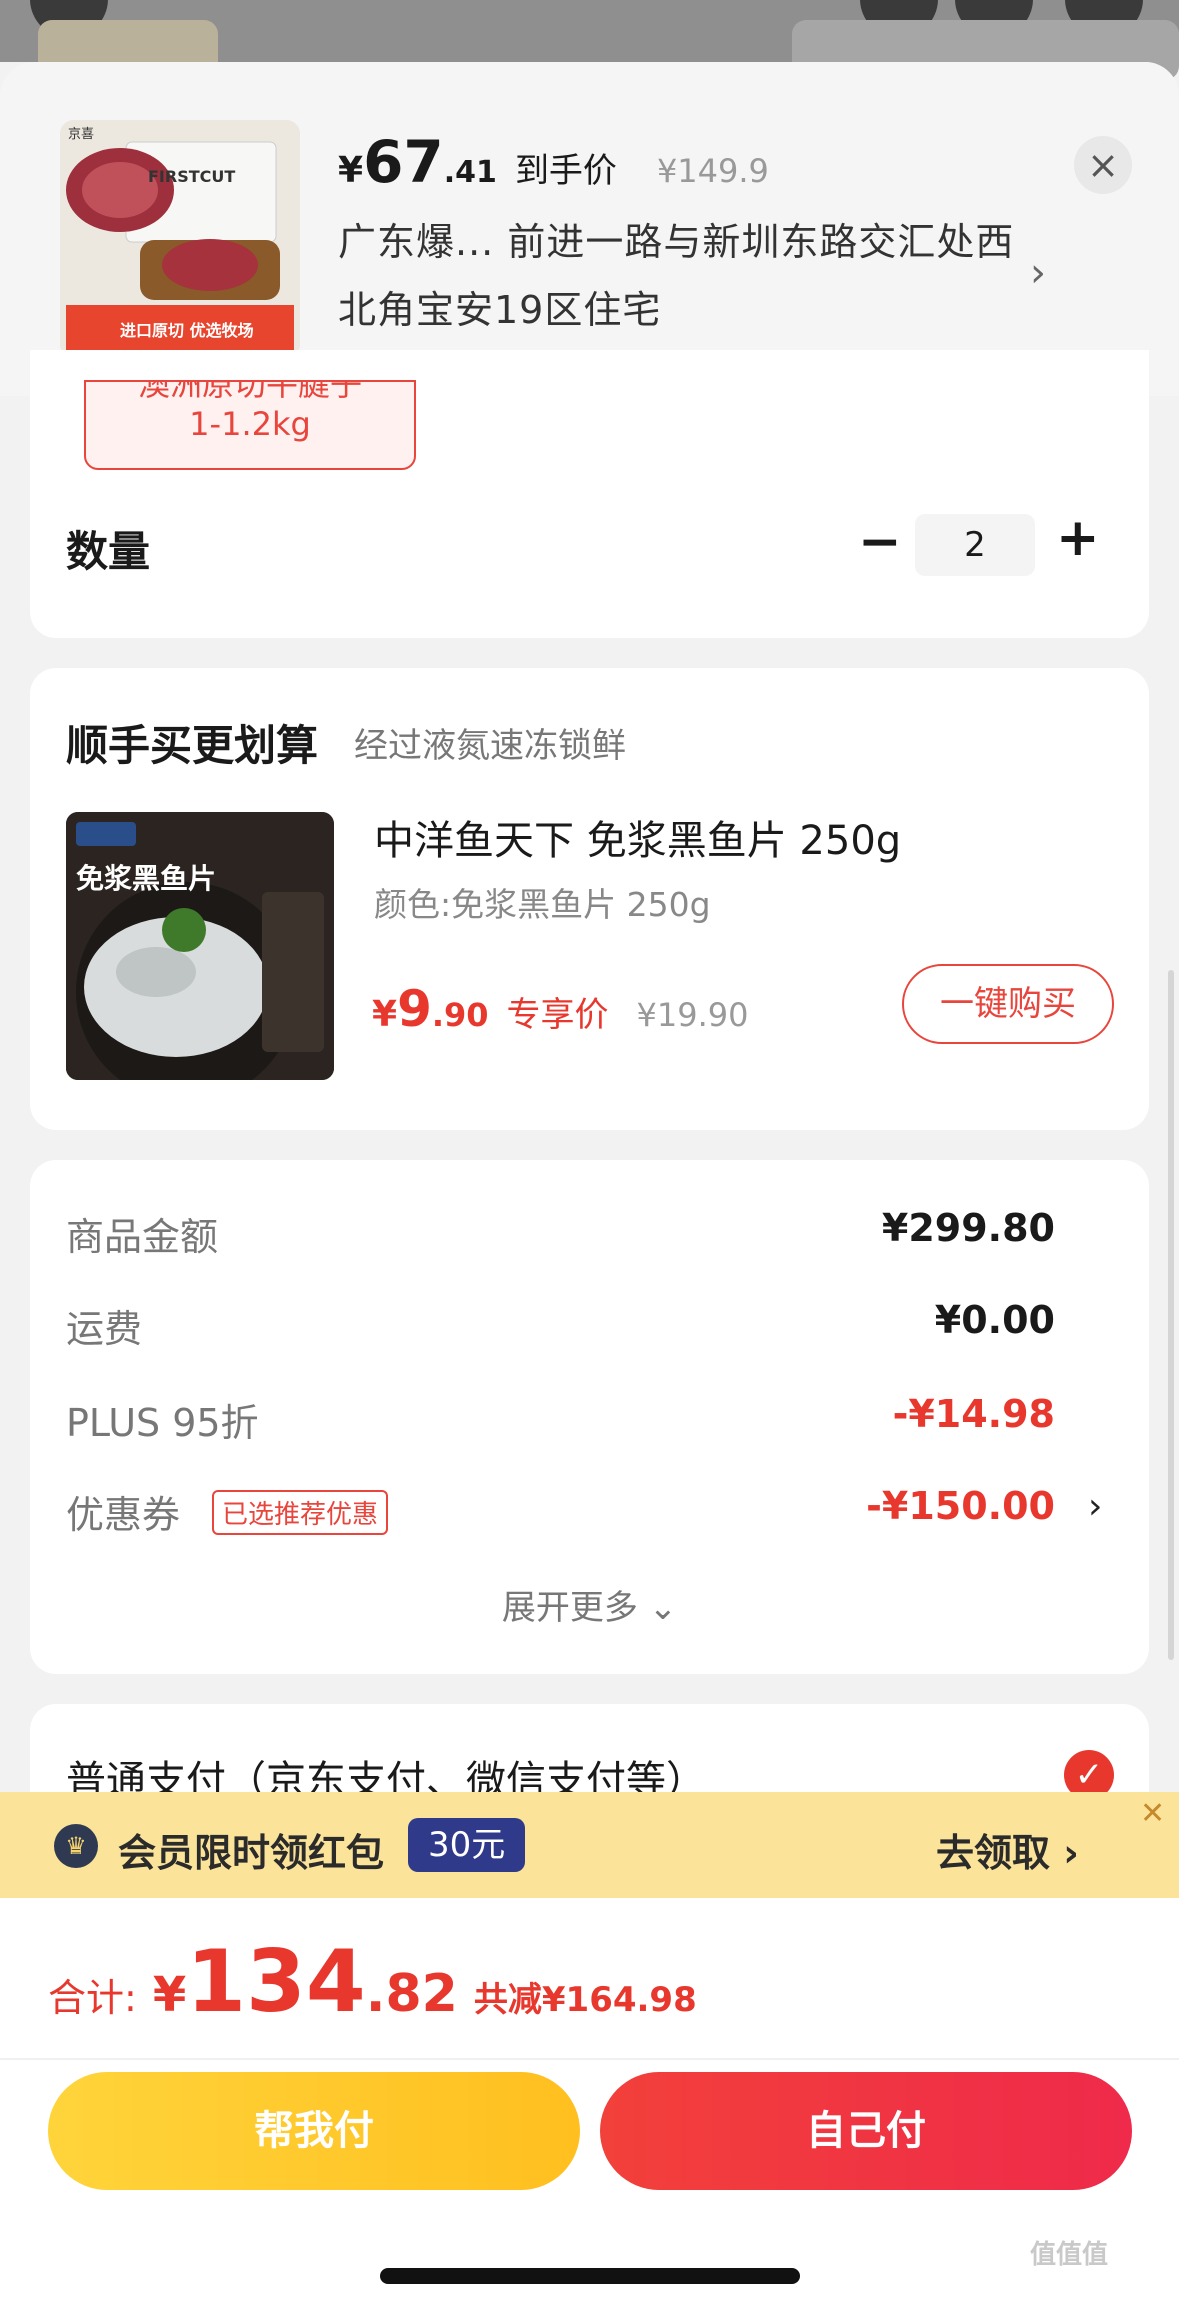  What do you see at coordinates (300, 1512) in the screenshot?
I see `coupon-recommended-badge: 已选推荐优惠` at bounding box center [300, 1512].